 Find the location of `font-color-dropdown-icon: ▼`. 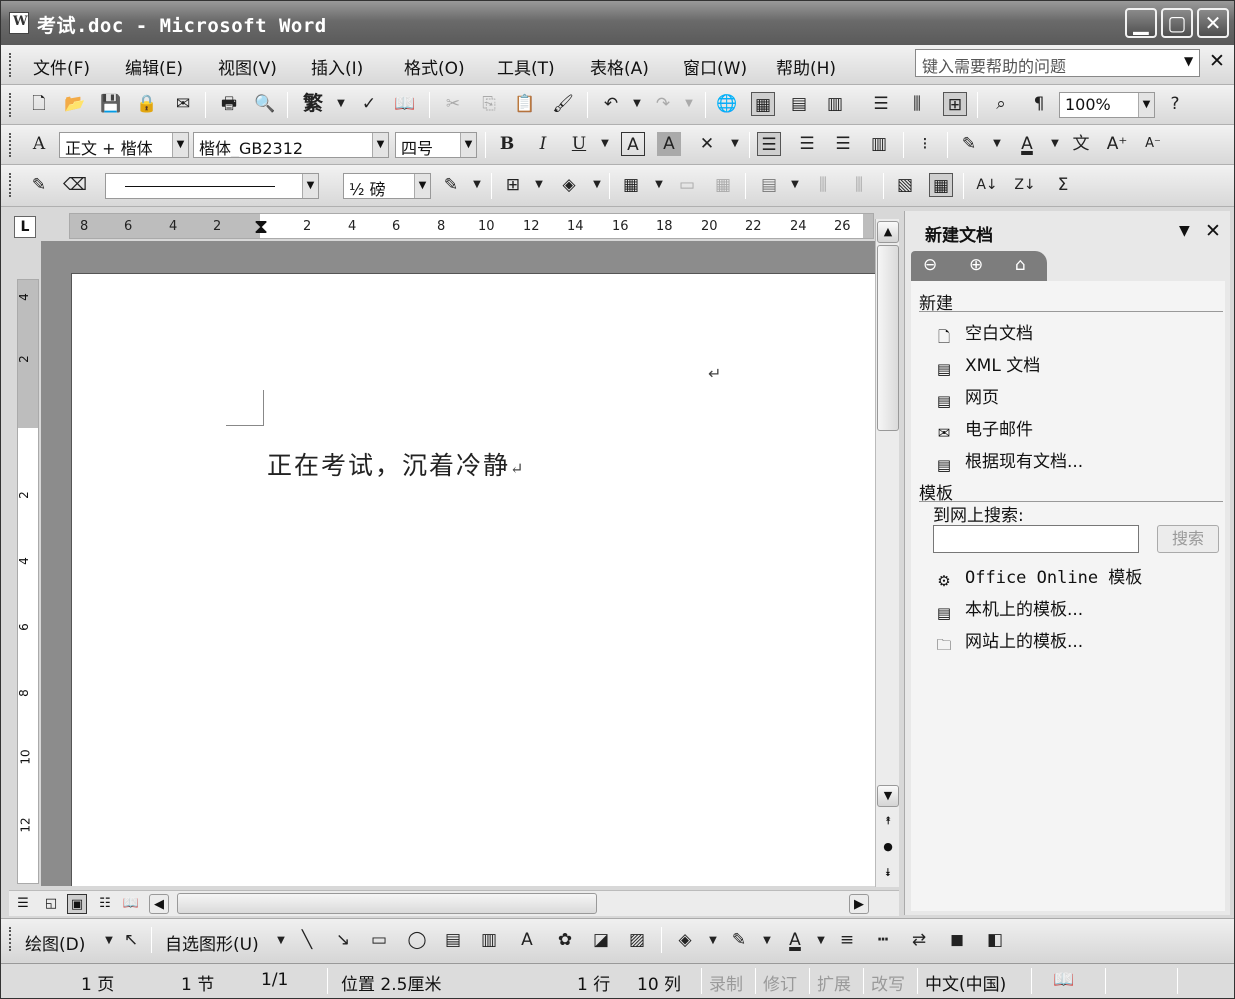

font-color-dropdown-icon: ▼ is located at coordinates (1055, 144).